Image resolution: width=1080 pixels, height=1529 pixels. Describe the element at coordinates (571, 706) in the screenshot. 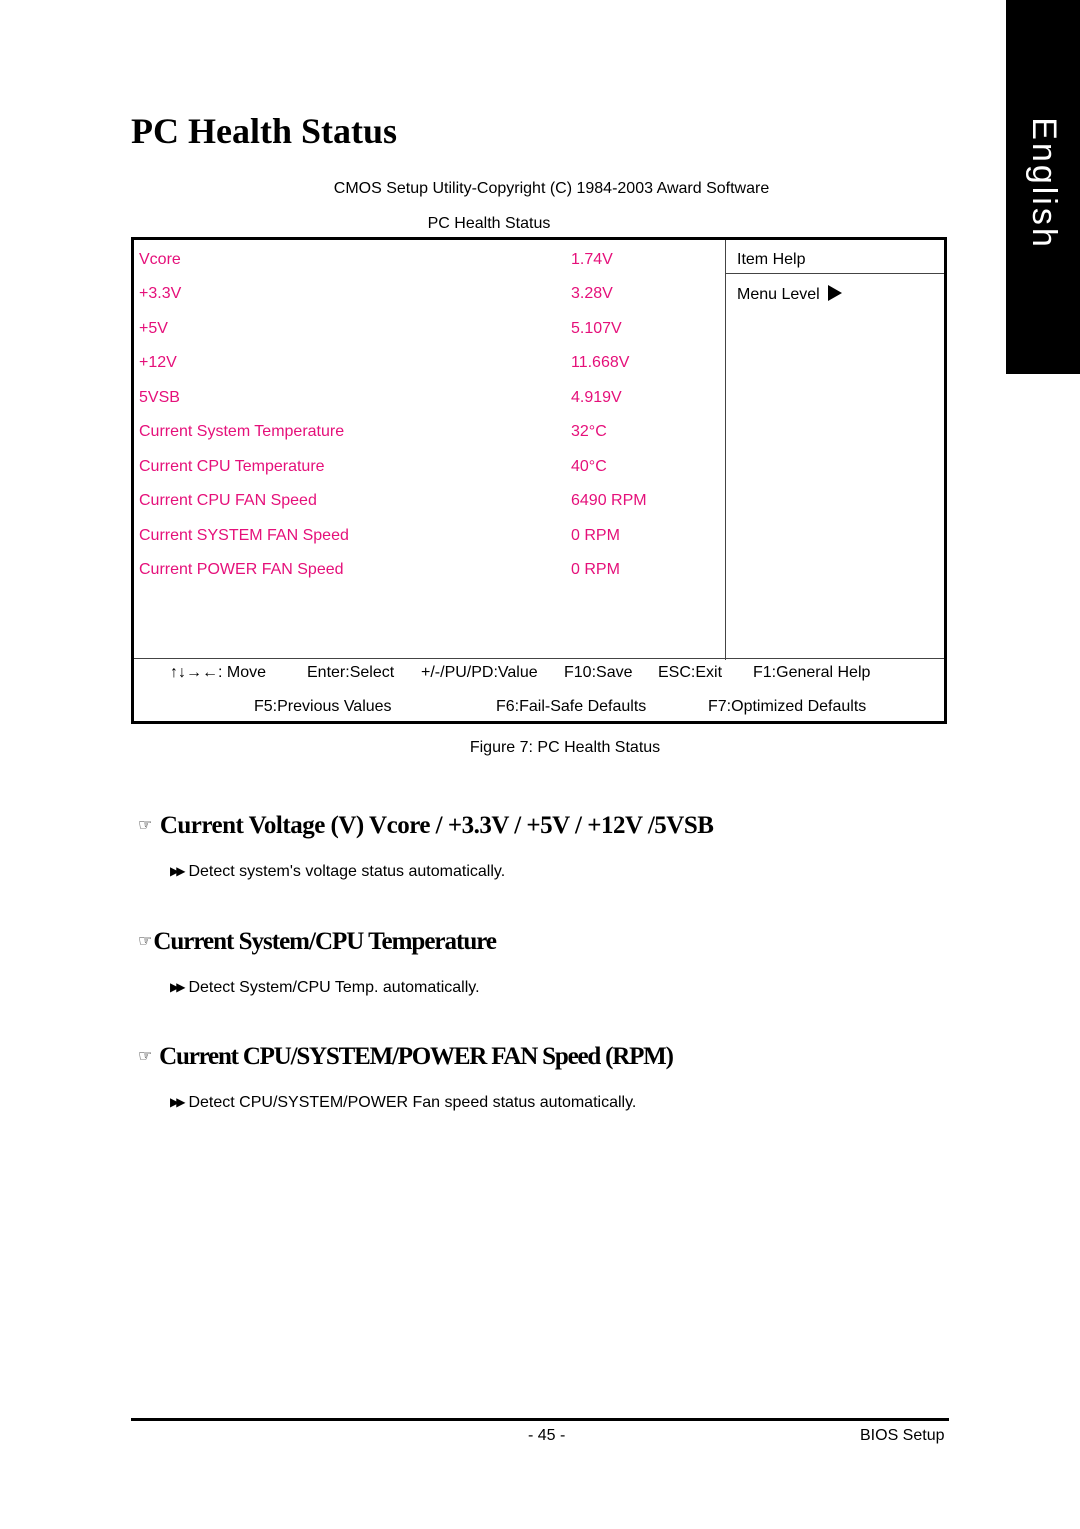

I see `key-f6-failsafe: F6:Fail-Safe Defaults` at that location.